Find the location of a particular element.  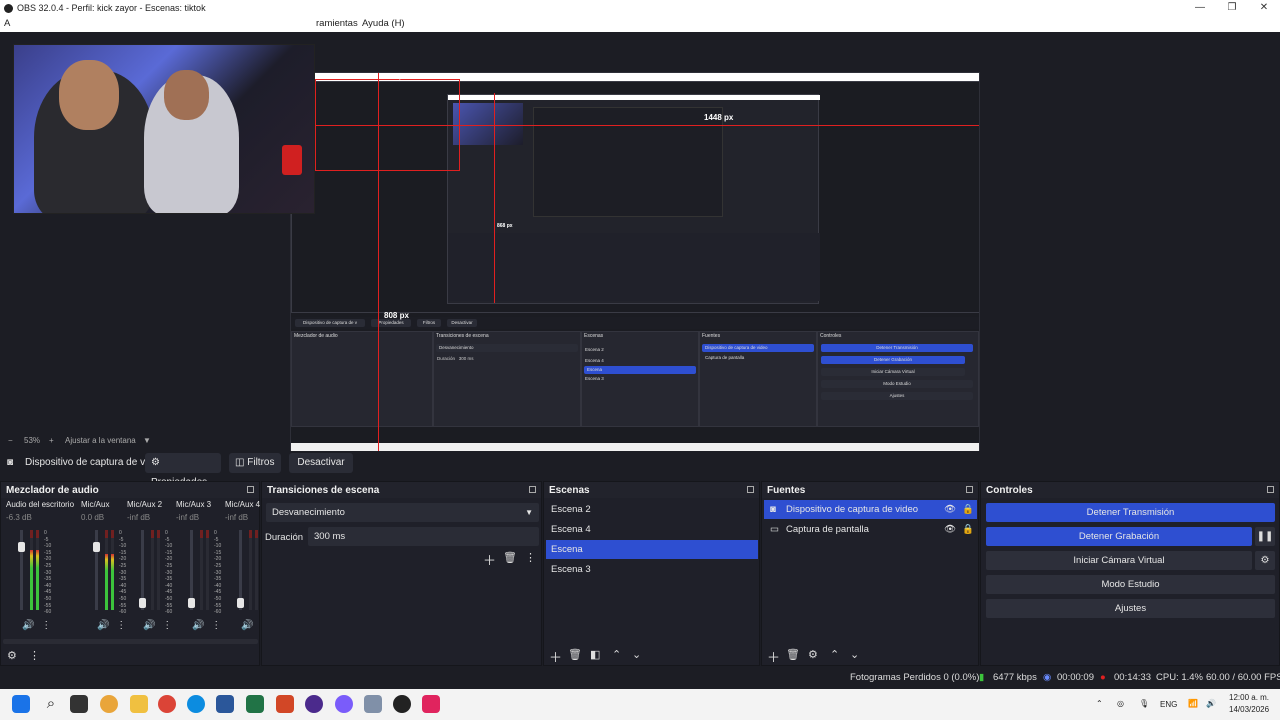

filters-button: ◫ Filtros is located at coordinates (255, 463).